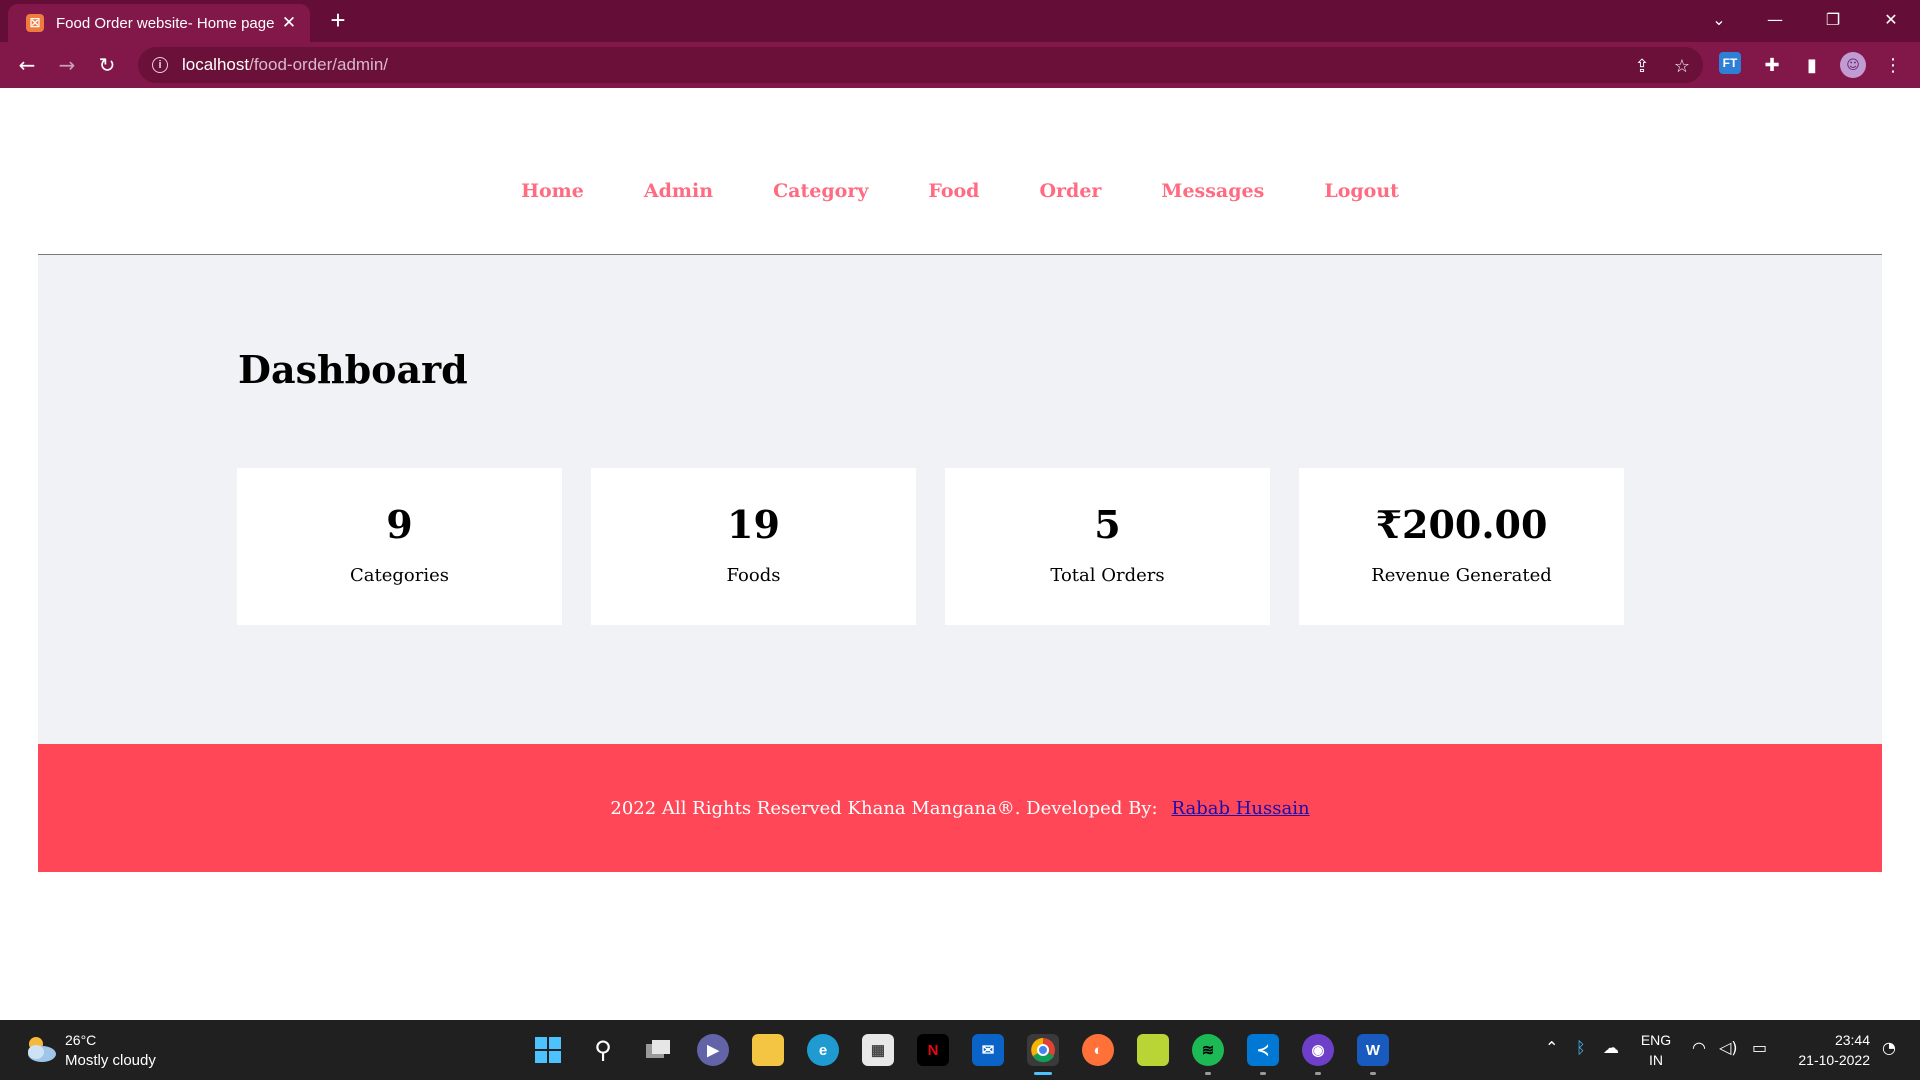 The image size is (1920, 1080). I want to click on tab-close-icon: ✕, so click(289, 23).